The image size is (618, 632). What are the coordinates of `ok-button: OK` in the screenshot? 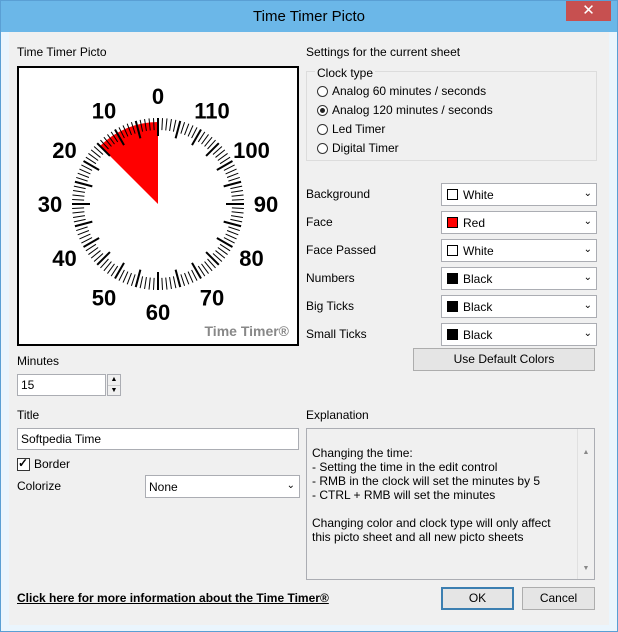 It's located at (477, 598).